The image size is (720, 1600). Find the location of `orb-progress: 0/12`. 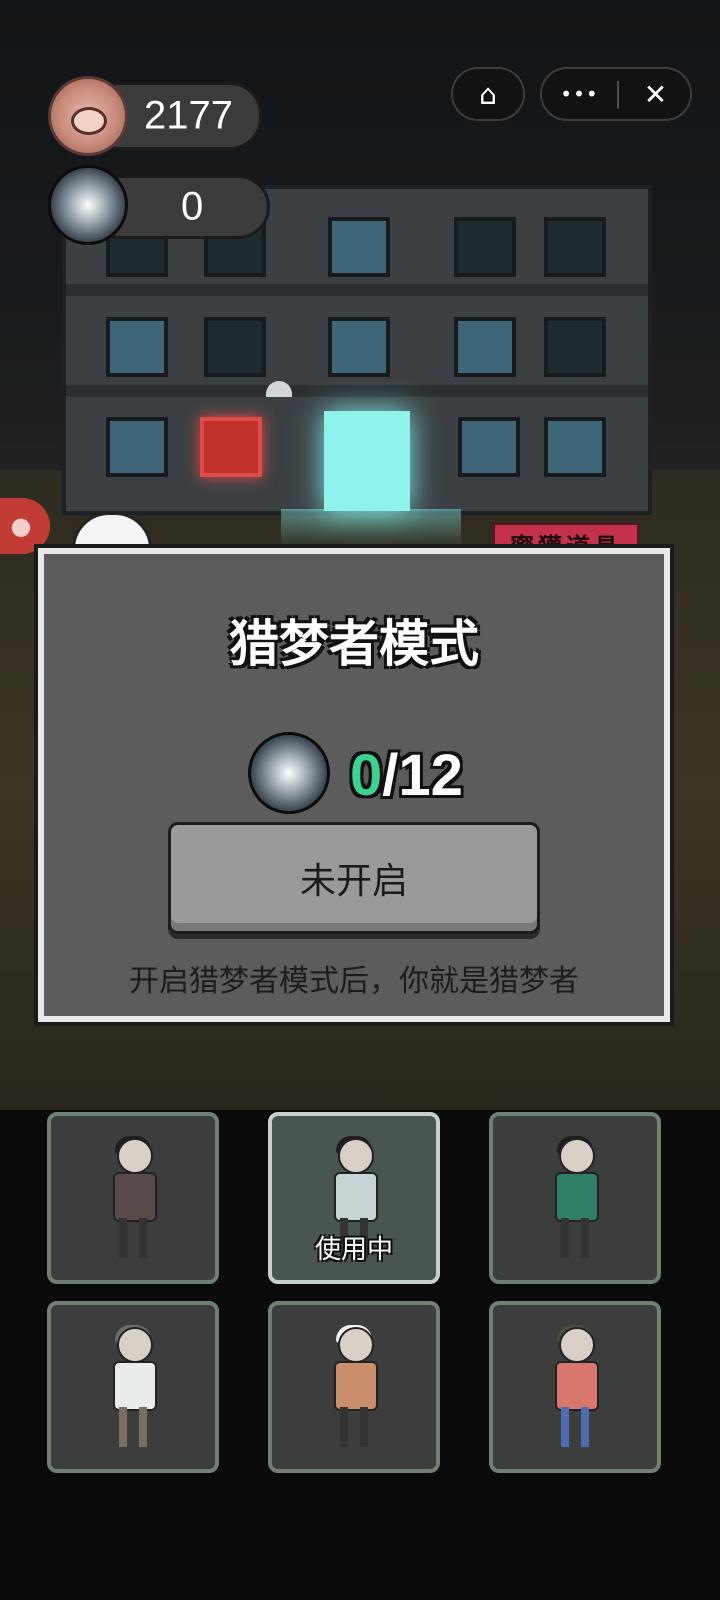

orb-progress: 0/12 is located at coordinates (406, 775).